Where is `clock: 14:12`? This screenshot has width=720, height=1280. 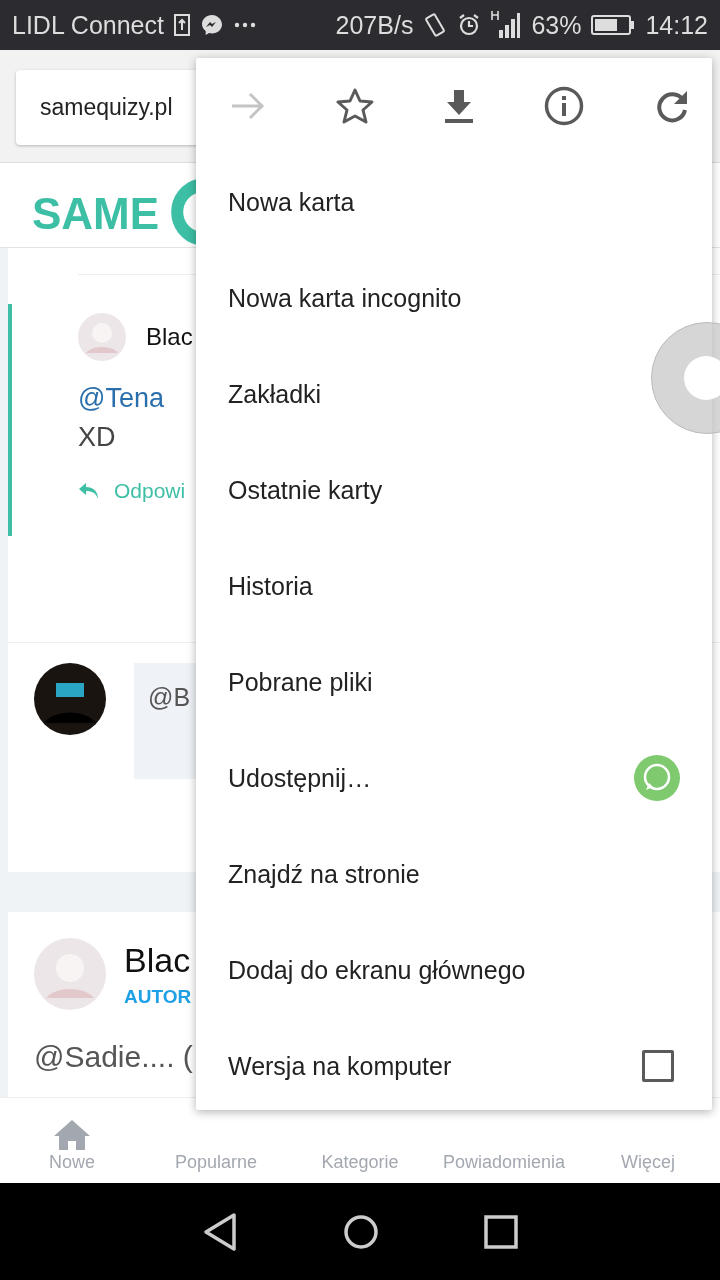
clock: 14:12 is located at coordinates (676, 25).